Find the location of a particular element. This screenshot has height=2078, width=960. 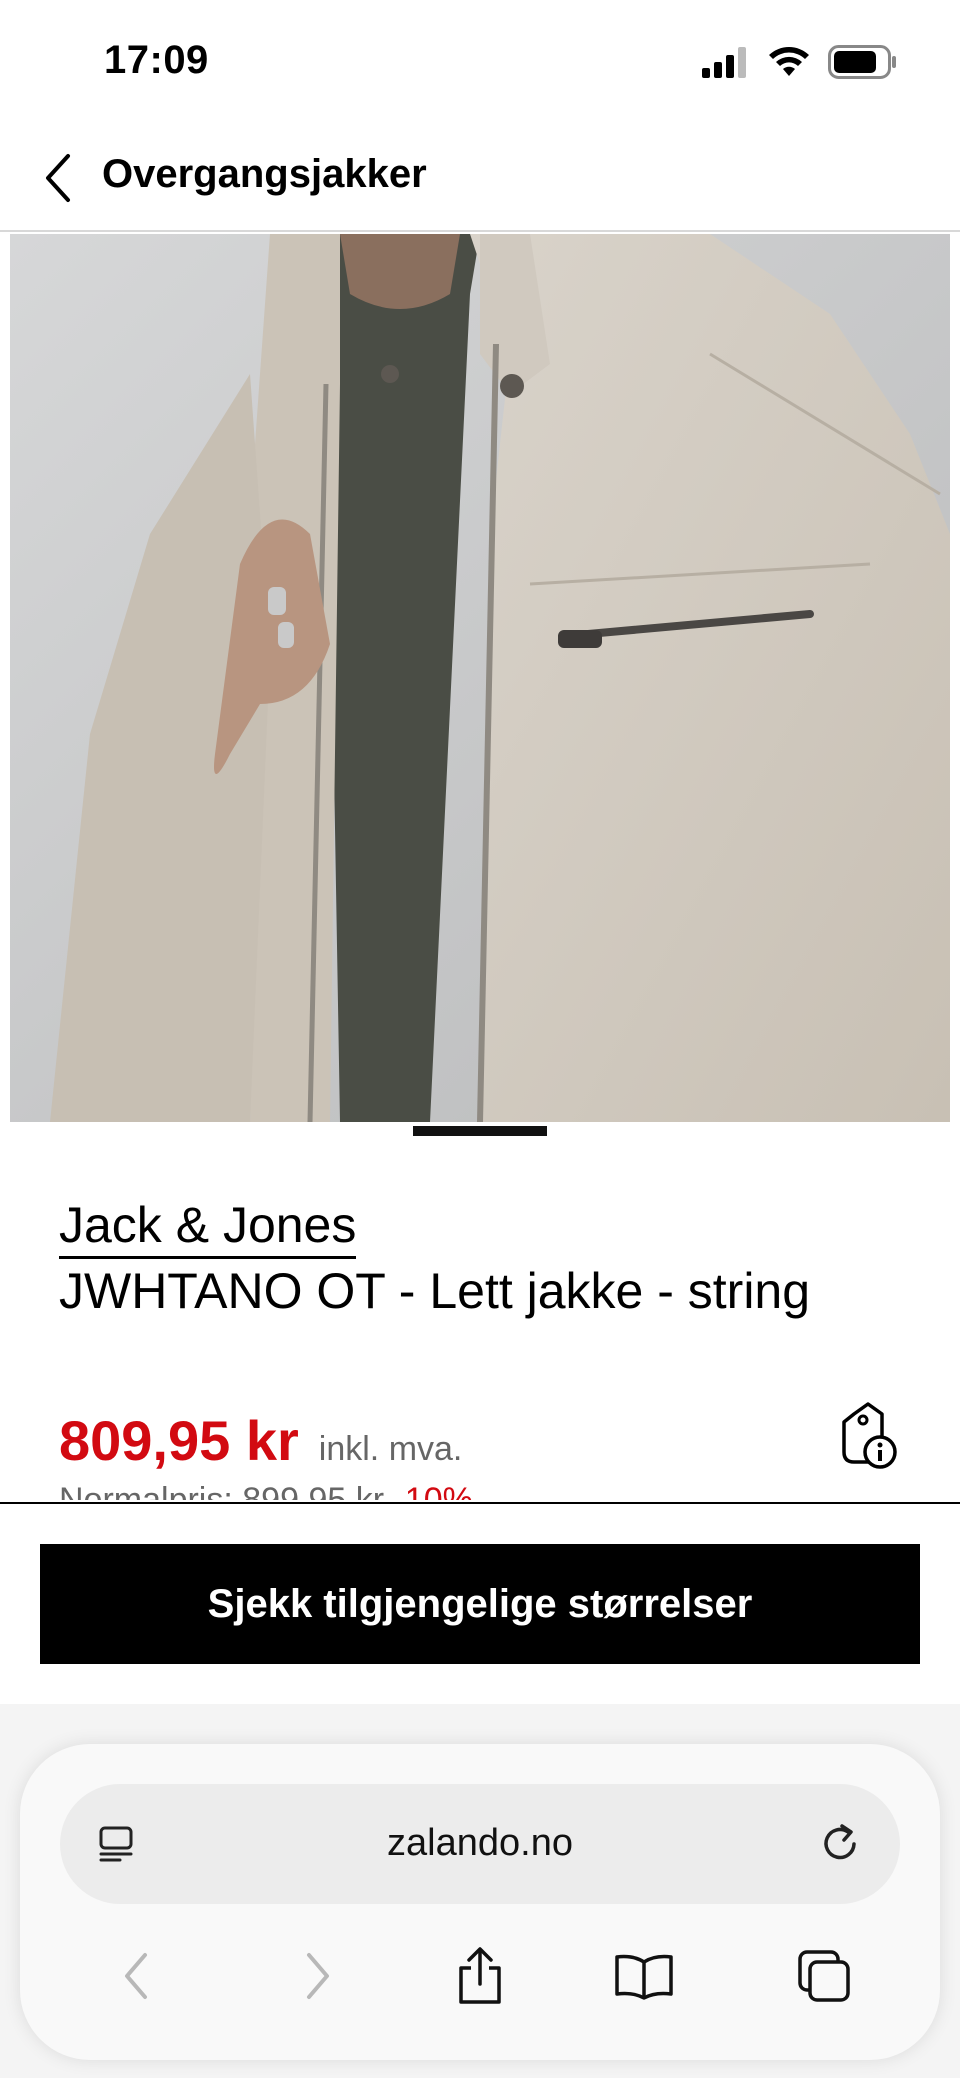

share-button is located at coordinates (480, 1976).